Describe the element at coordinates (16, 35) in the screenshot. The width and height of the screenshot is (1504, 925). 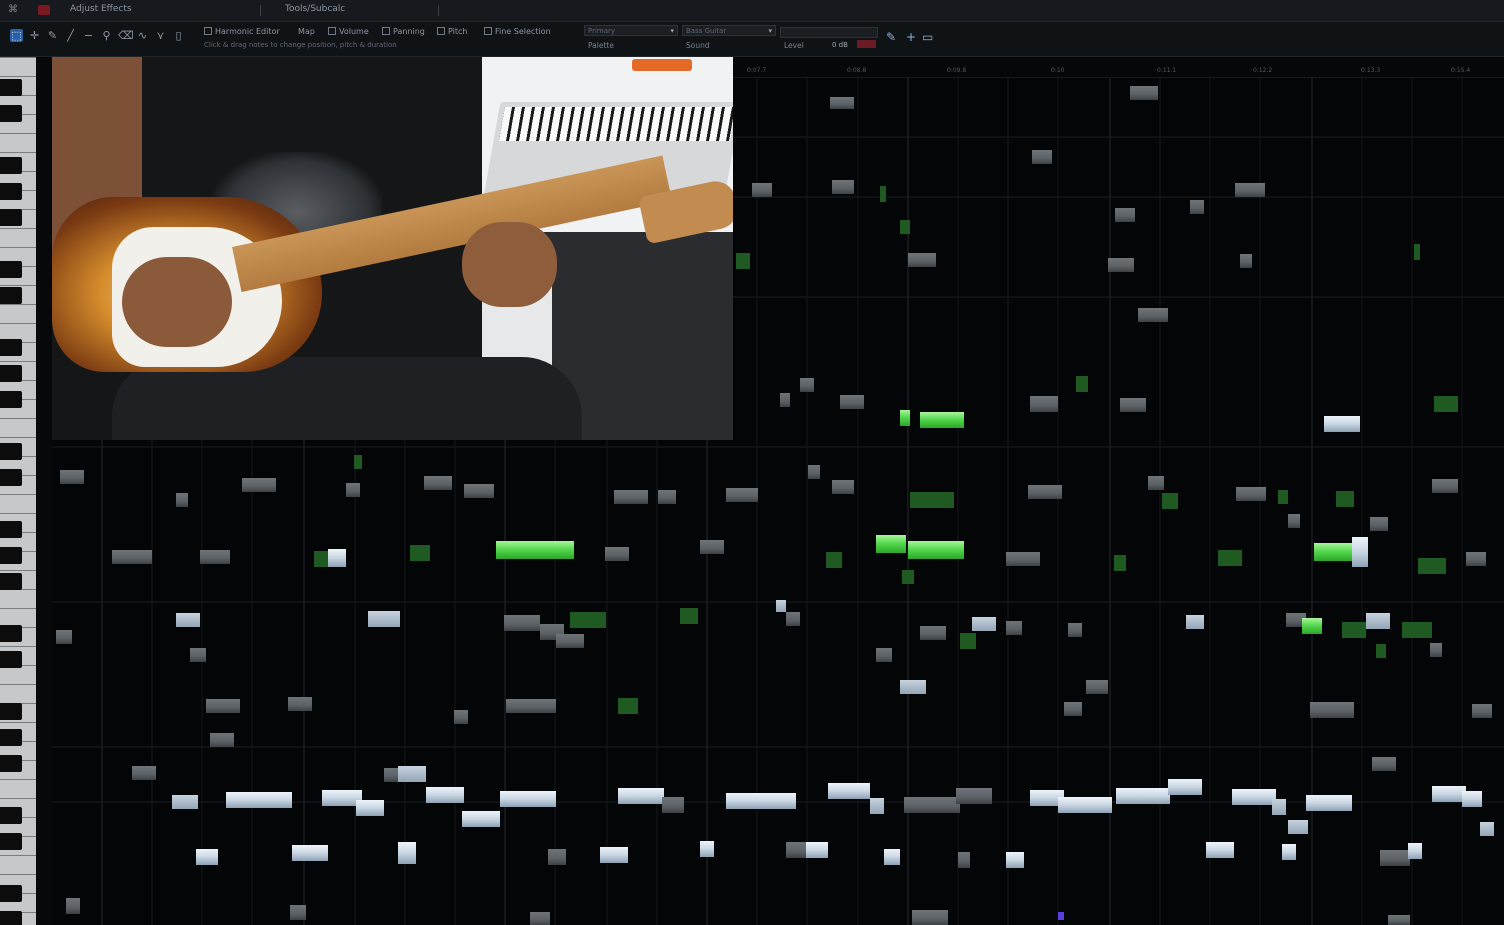
I see `select-tool-icon: ⬚` at that location.